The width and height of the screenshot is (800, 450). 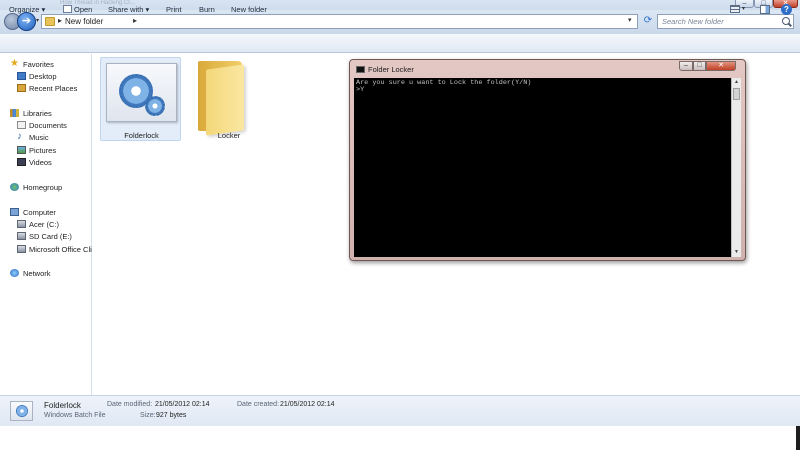 I want to click on console-title: Folder Locker, so click(x=391, y=69).